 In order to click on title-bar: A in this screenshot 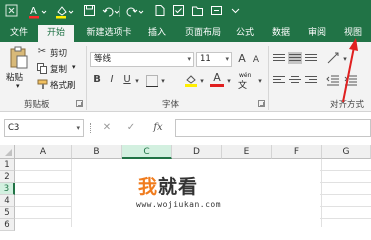, I will do `click(185, 12)`.